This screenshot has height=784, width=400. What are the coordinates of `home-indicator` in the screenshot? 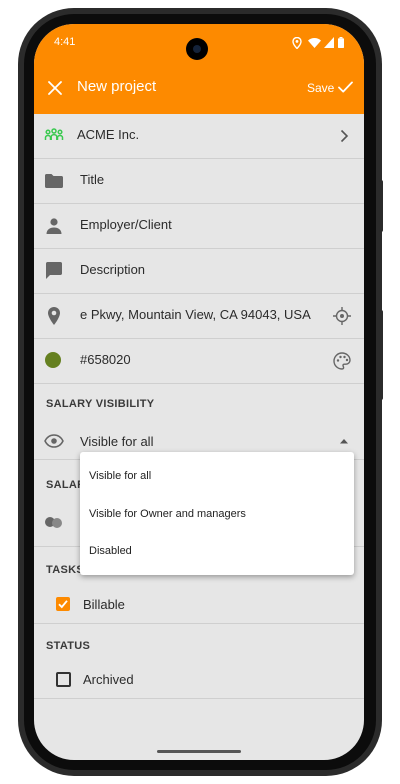 It's located at (199, 751).